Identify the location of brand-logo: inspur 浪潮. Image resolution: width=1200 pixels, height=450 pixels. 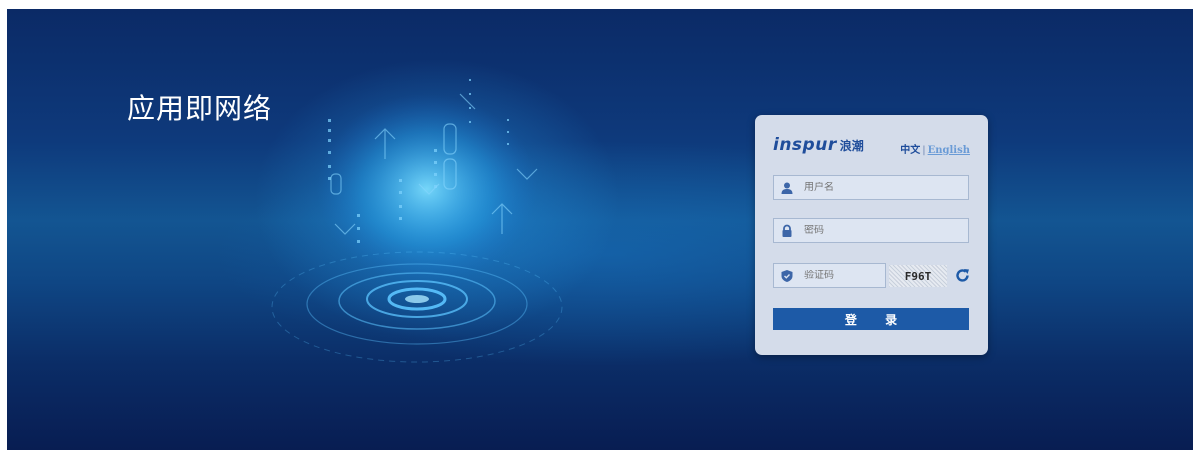
(818, 145).